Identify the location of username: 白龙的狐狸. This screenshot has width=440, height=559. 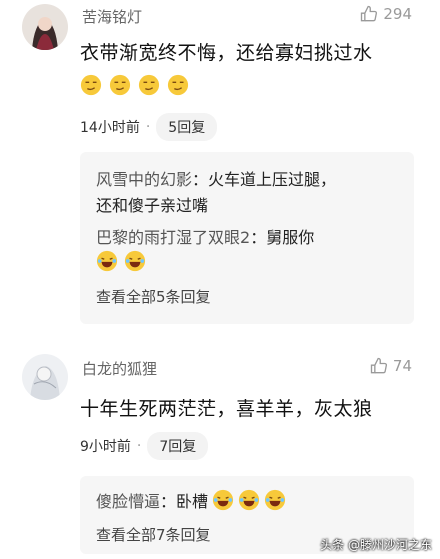
(119, 368).